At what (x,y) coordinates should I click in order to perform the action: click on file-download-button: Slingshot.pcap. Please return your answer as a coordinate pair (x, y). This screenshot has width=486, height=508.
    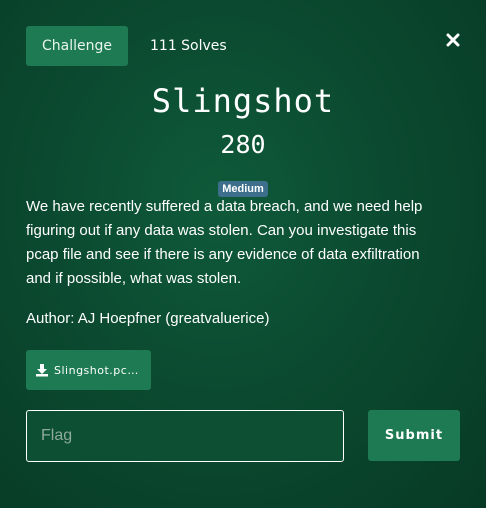
    Looking at the image, I should click on (88, 370).